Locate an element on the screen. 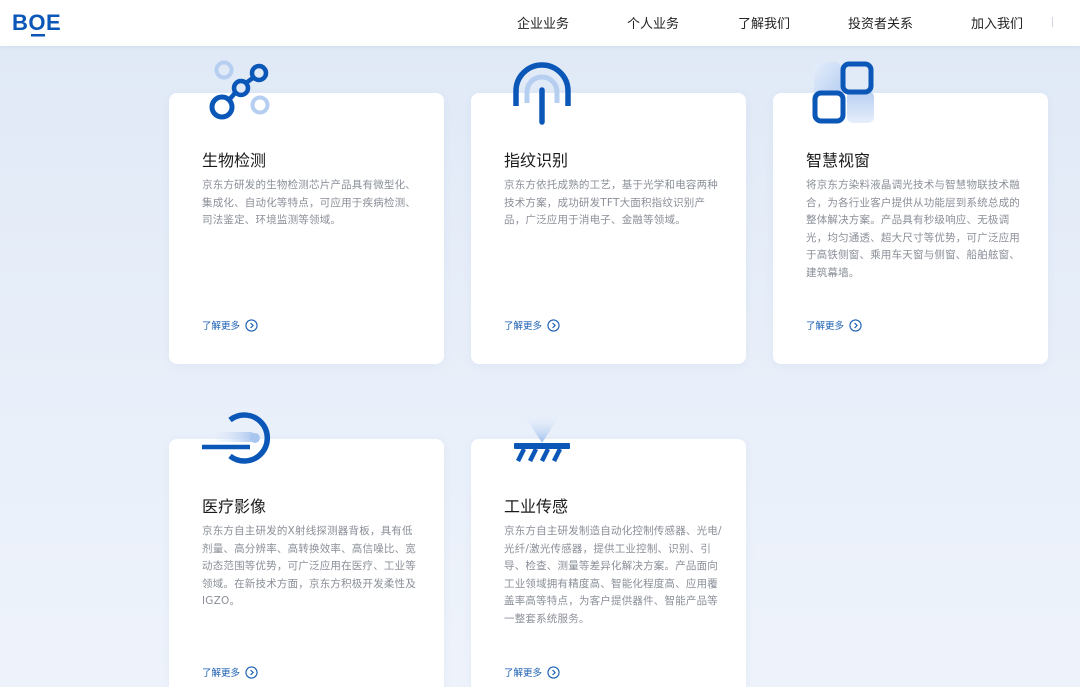 The height and width of the screenshot is (687, 1080). nav-investor-relations: 投资者关系 is located at coordinates (880, 22).